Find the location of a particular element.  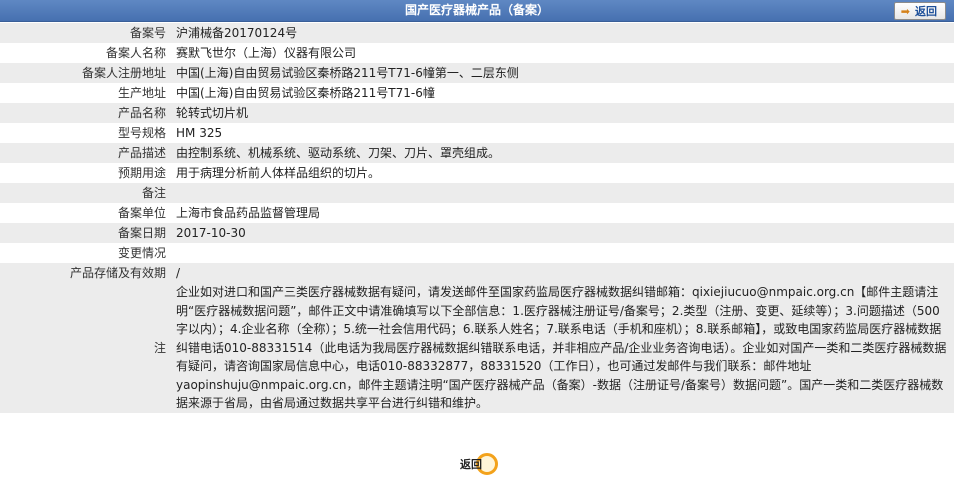

row-value: 中国(上海)自由贸易试验区秦桥路211号T71-6幢 is located at coordinates (561, 93).